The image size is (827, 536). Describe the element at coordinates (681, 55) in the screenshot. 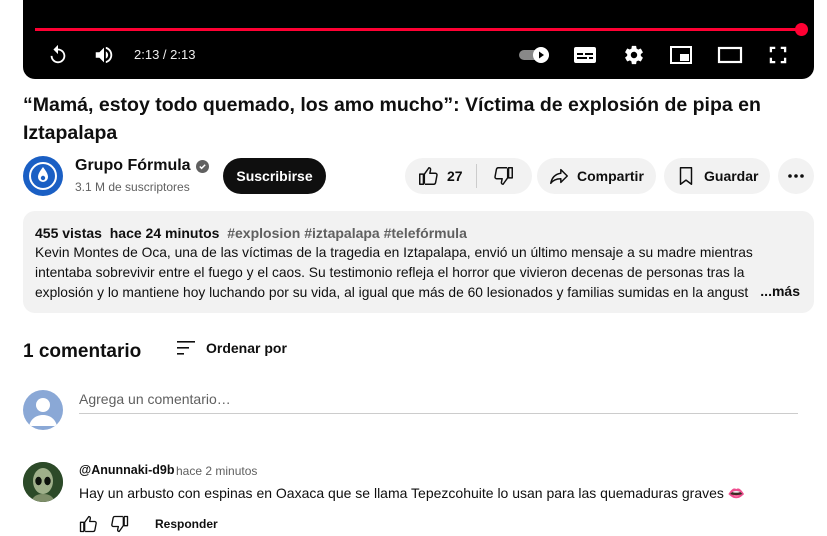

I see `miniplayer-icon` at that location.